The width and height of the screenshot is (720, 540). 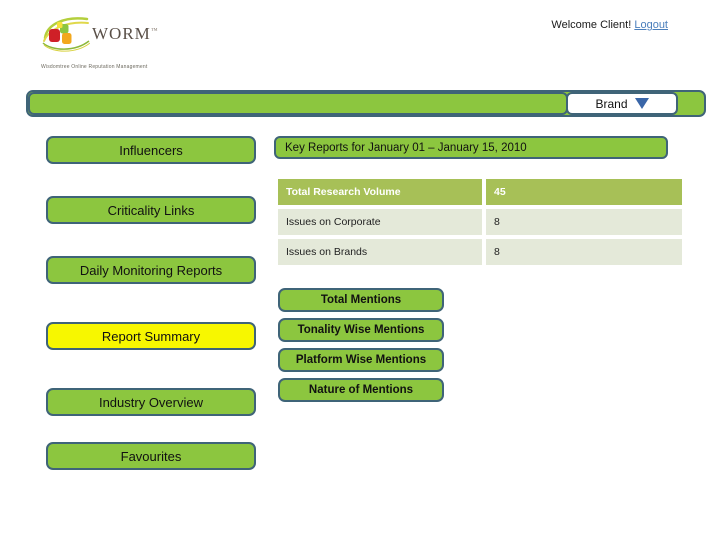 I want to click on report-button-total-mentions: Total Mentions, so click(x=361, y=300).